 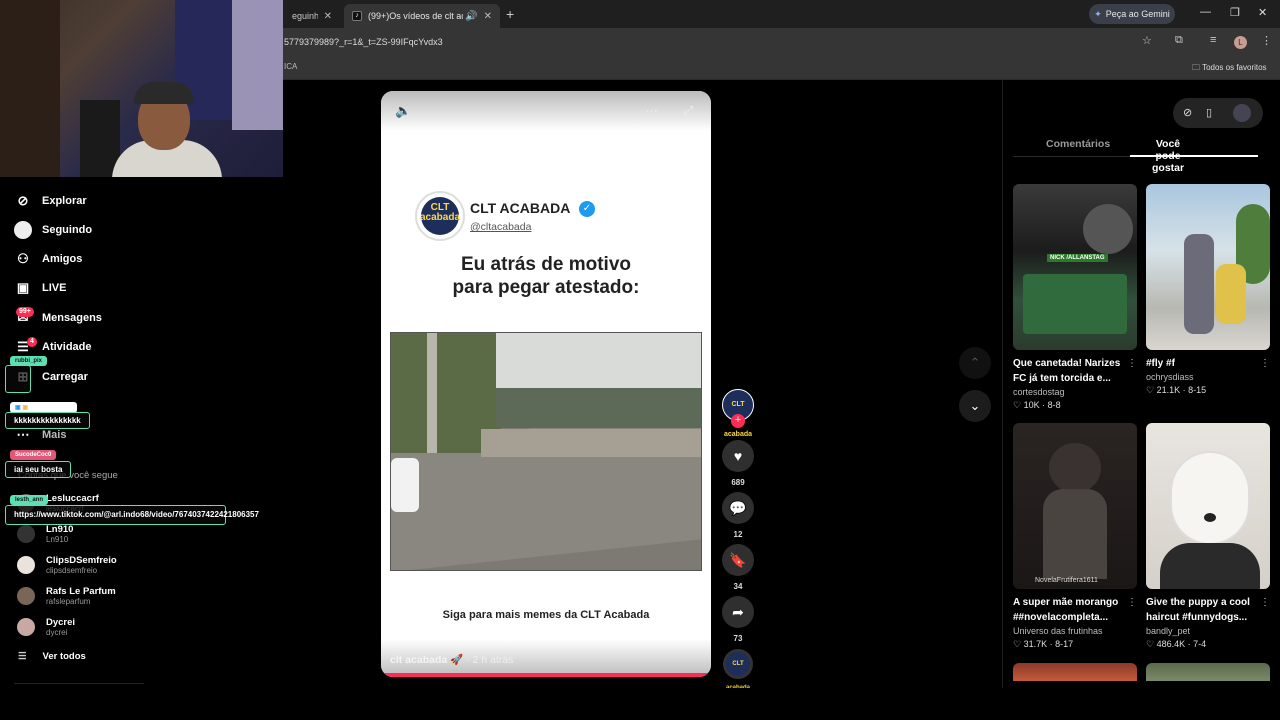 I want to click on menu-dots-icon: ⋮, so click(x=1266, y=40).